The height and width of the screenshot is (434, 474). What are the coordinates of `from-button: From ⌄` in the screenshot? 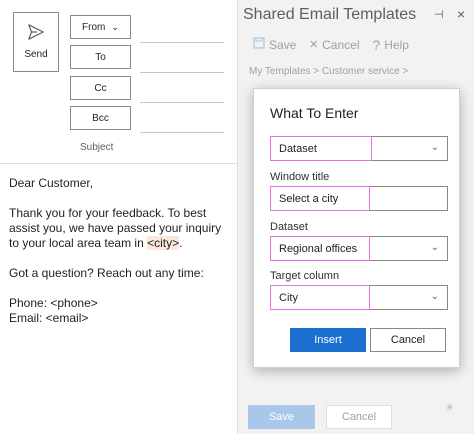 It's located at (100, 27).